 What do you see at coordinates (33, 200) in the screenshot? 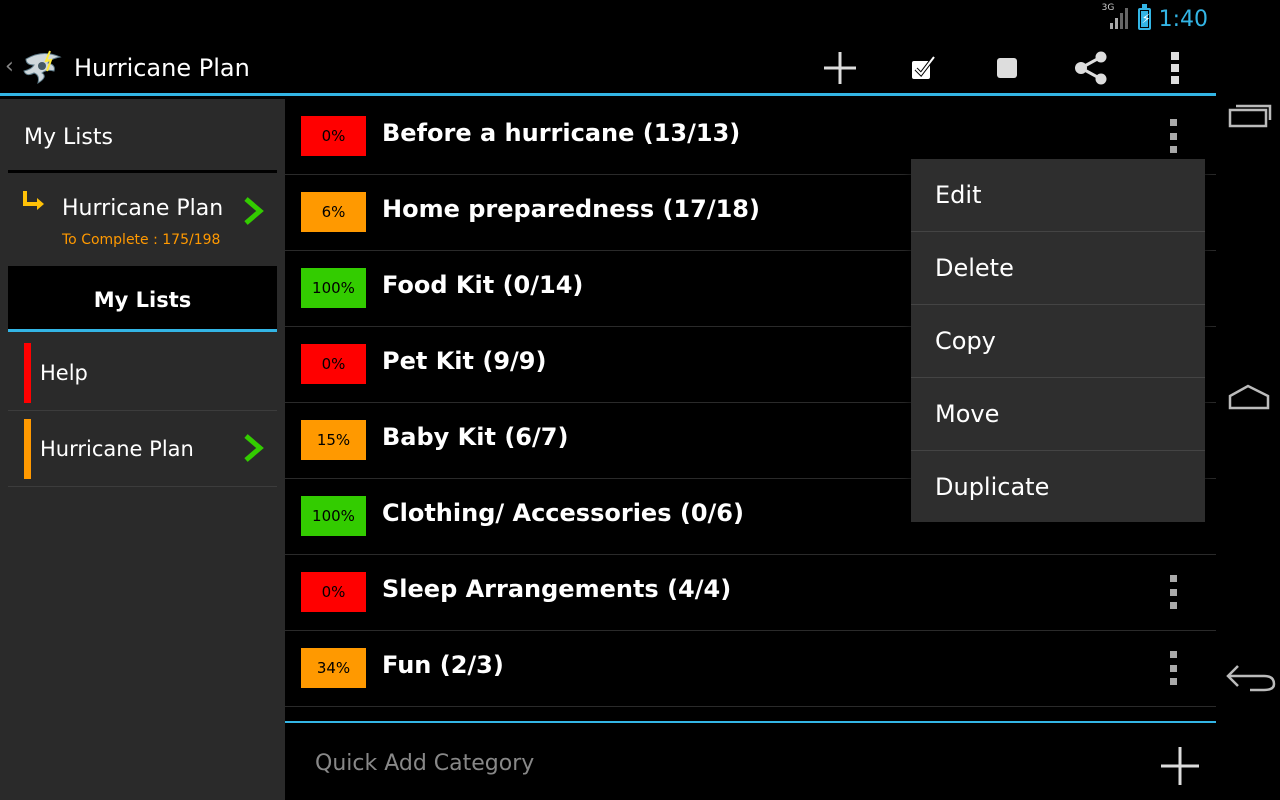
I see `sub-arrow-icon` at bounding box center [33, 200].